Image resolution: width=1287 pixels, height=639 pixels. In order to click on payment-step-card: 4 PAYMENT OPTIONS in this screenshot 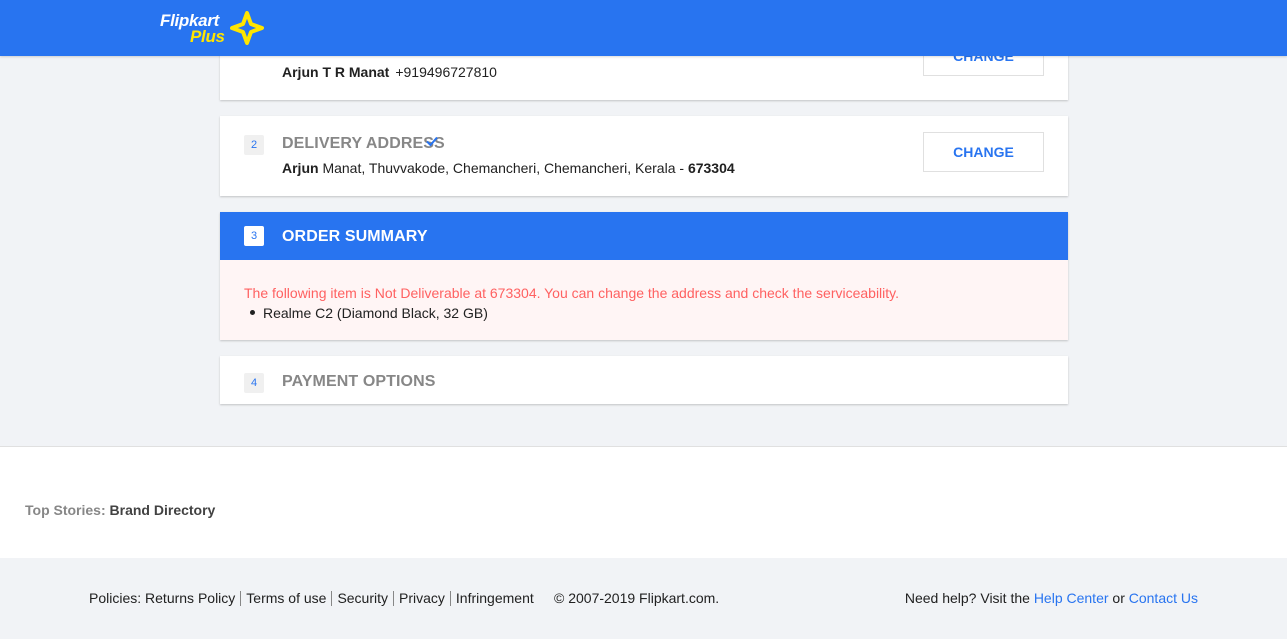, I will do `click(644, 380)`.